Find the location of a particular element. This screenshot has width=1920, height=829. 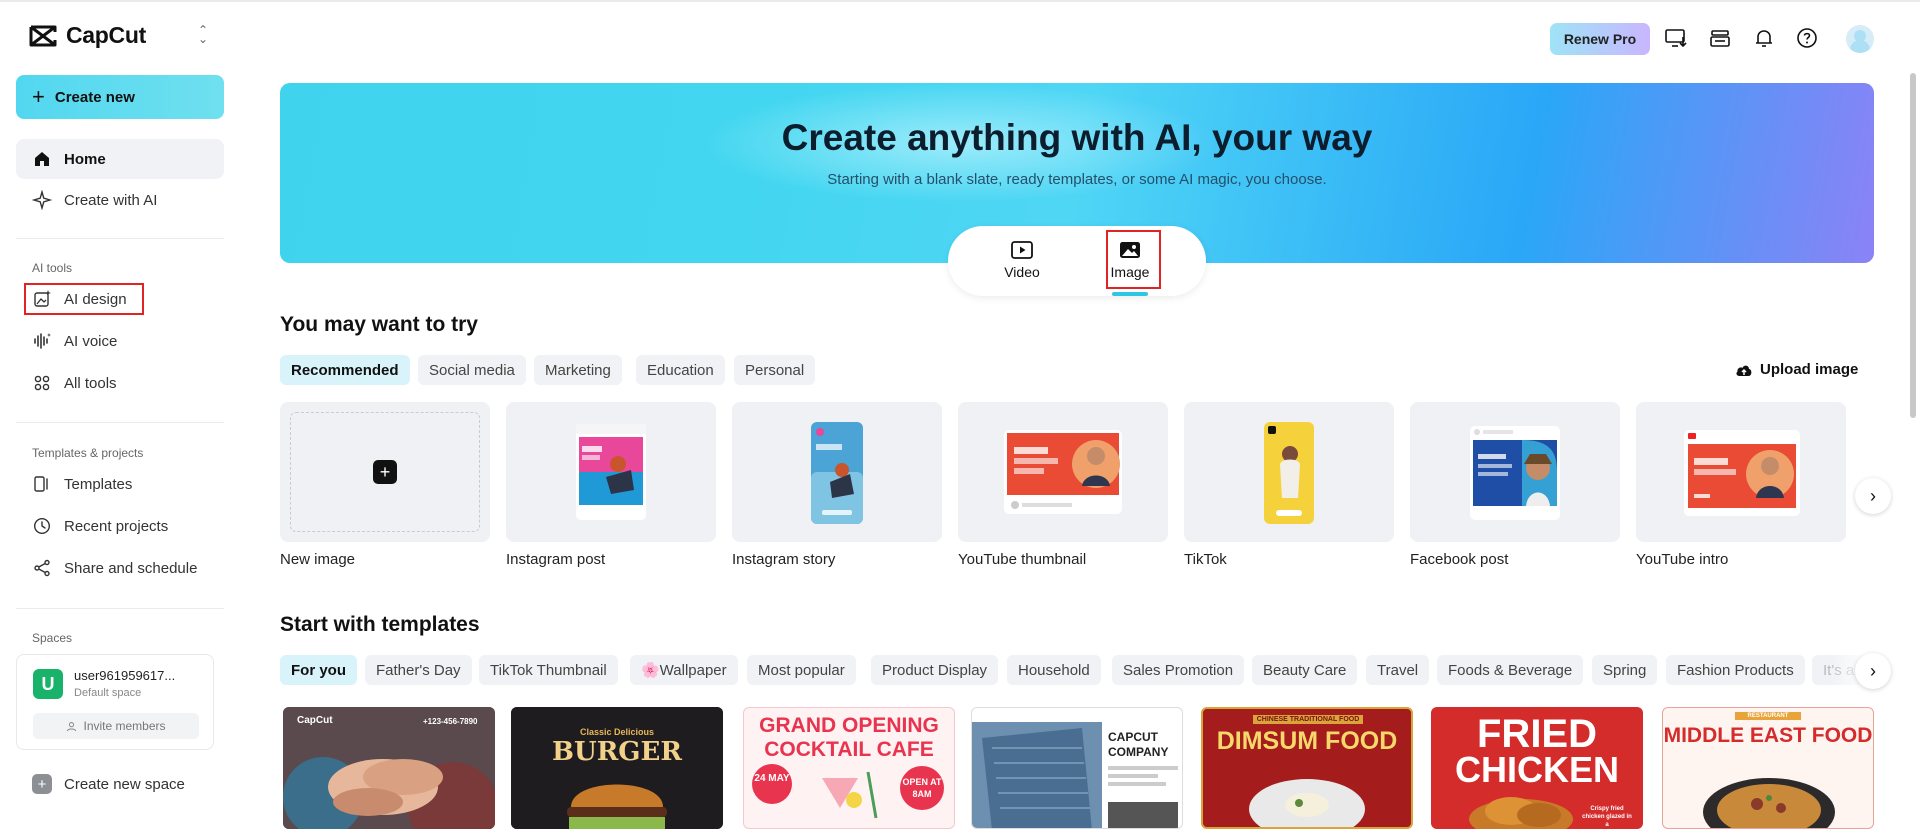

card-label: YouTube intro is located at coordinates (1682, 559).